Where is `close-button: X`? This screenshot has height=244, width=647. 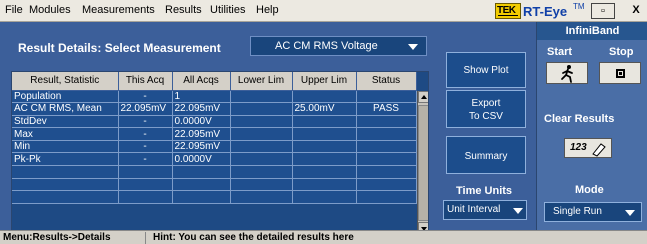
close-button: X is located at coordinates (636, 11).